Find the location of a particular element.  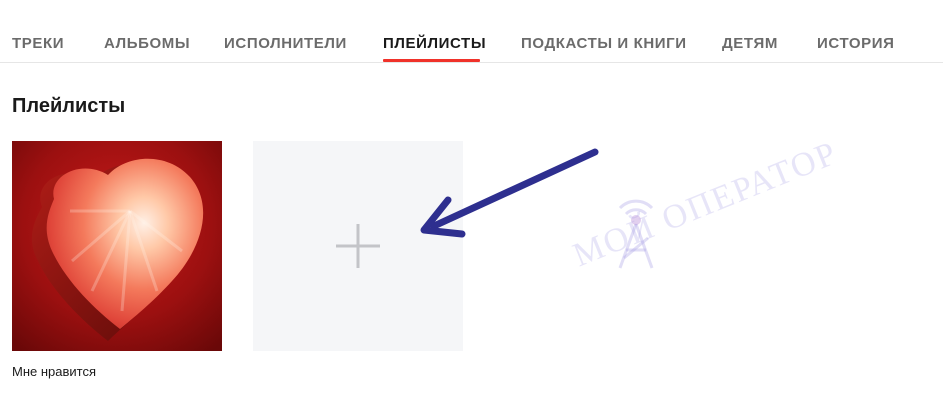

tab-history: ИСТОРИЯ is located at coordinates (855, 44).